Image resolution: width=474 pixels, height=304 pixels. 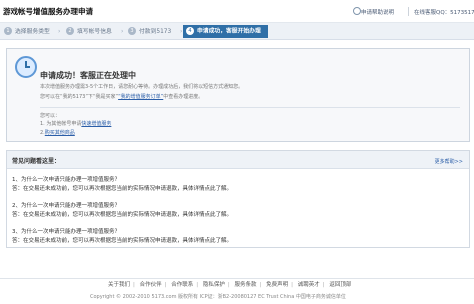 What do you see at coordinates (183, 97) in the screenshot?
I see `status-progress-suffix: 中查看办理进度。` at bounding box center [183, 97].